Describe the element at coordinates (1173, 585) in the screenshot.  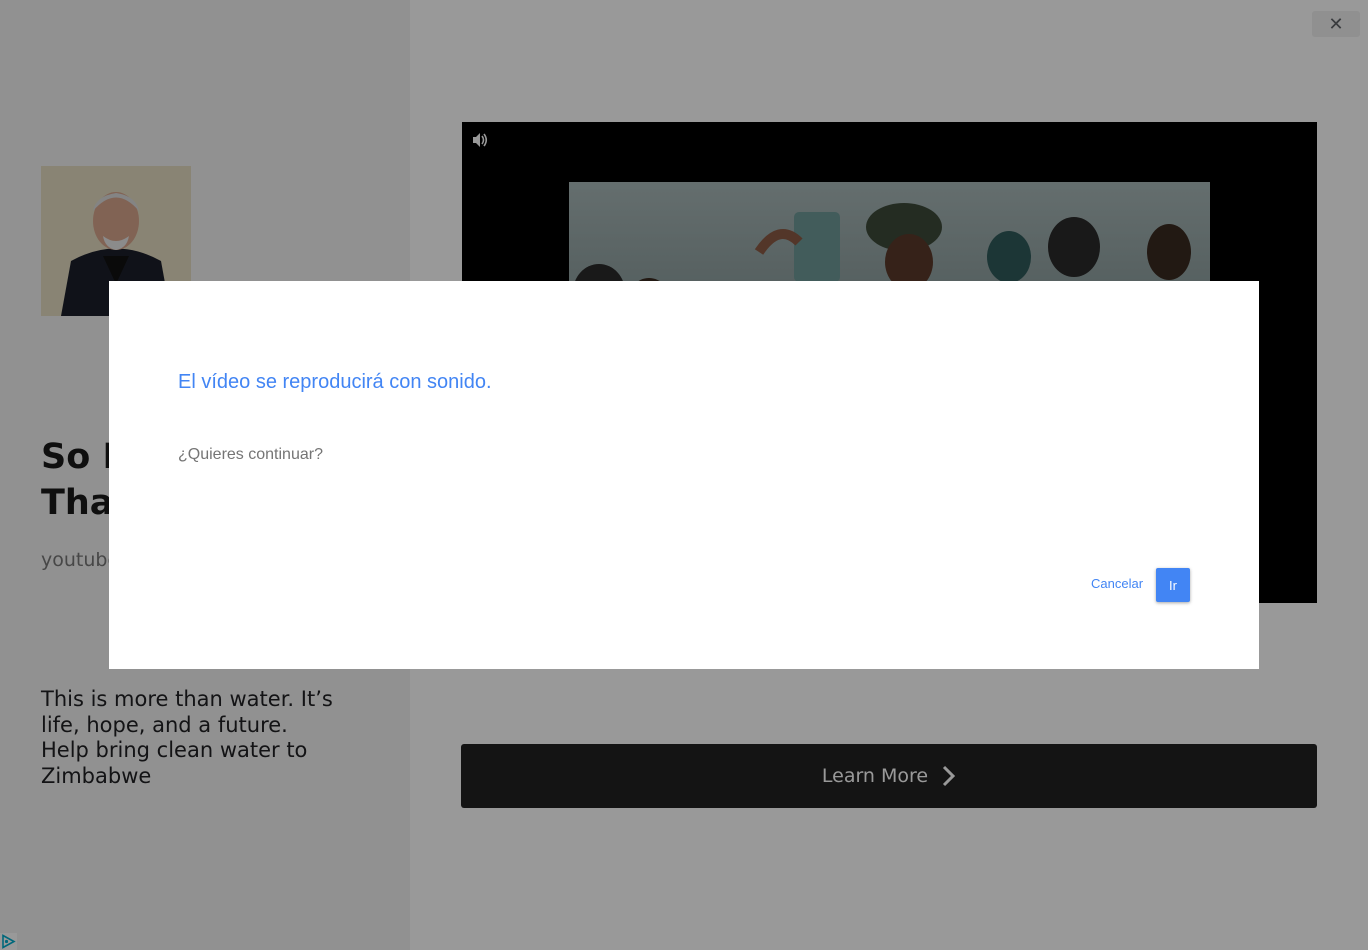
I see `go-button: Ir` at that location.